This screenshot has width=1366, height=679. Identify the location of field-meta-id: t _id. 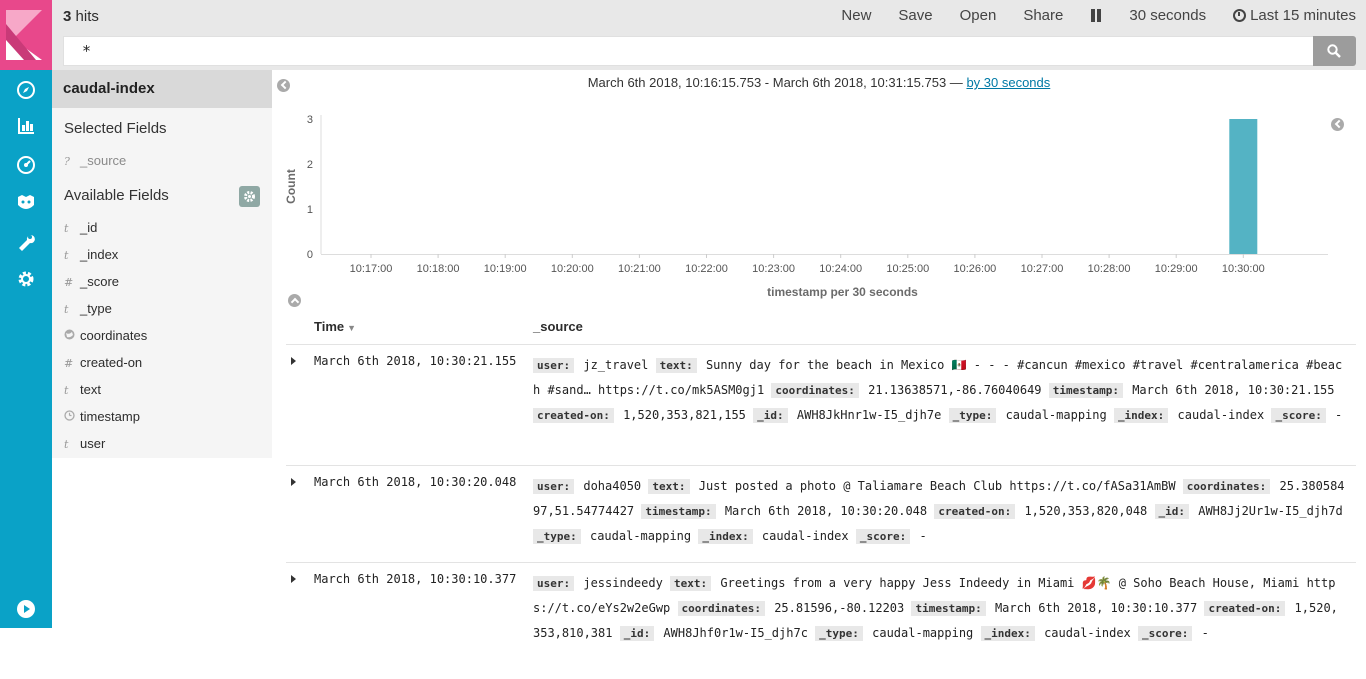
(80, 228).